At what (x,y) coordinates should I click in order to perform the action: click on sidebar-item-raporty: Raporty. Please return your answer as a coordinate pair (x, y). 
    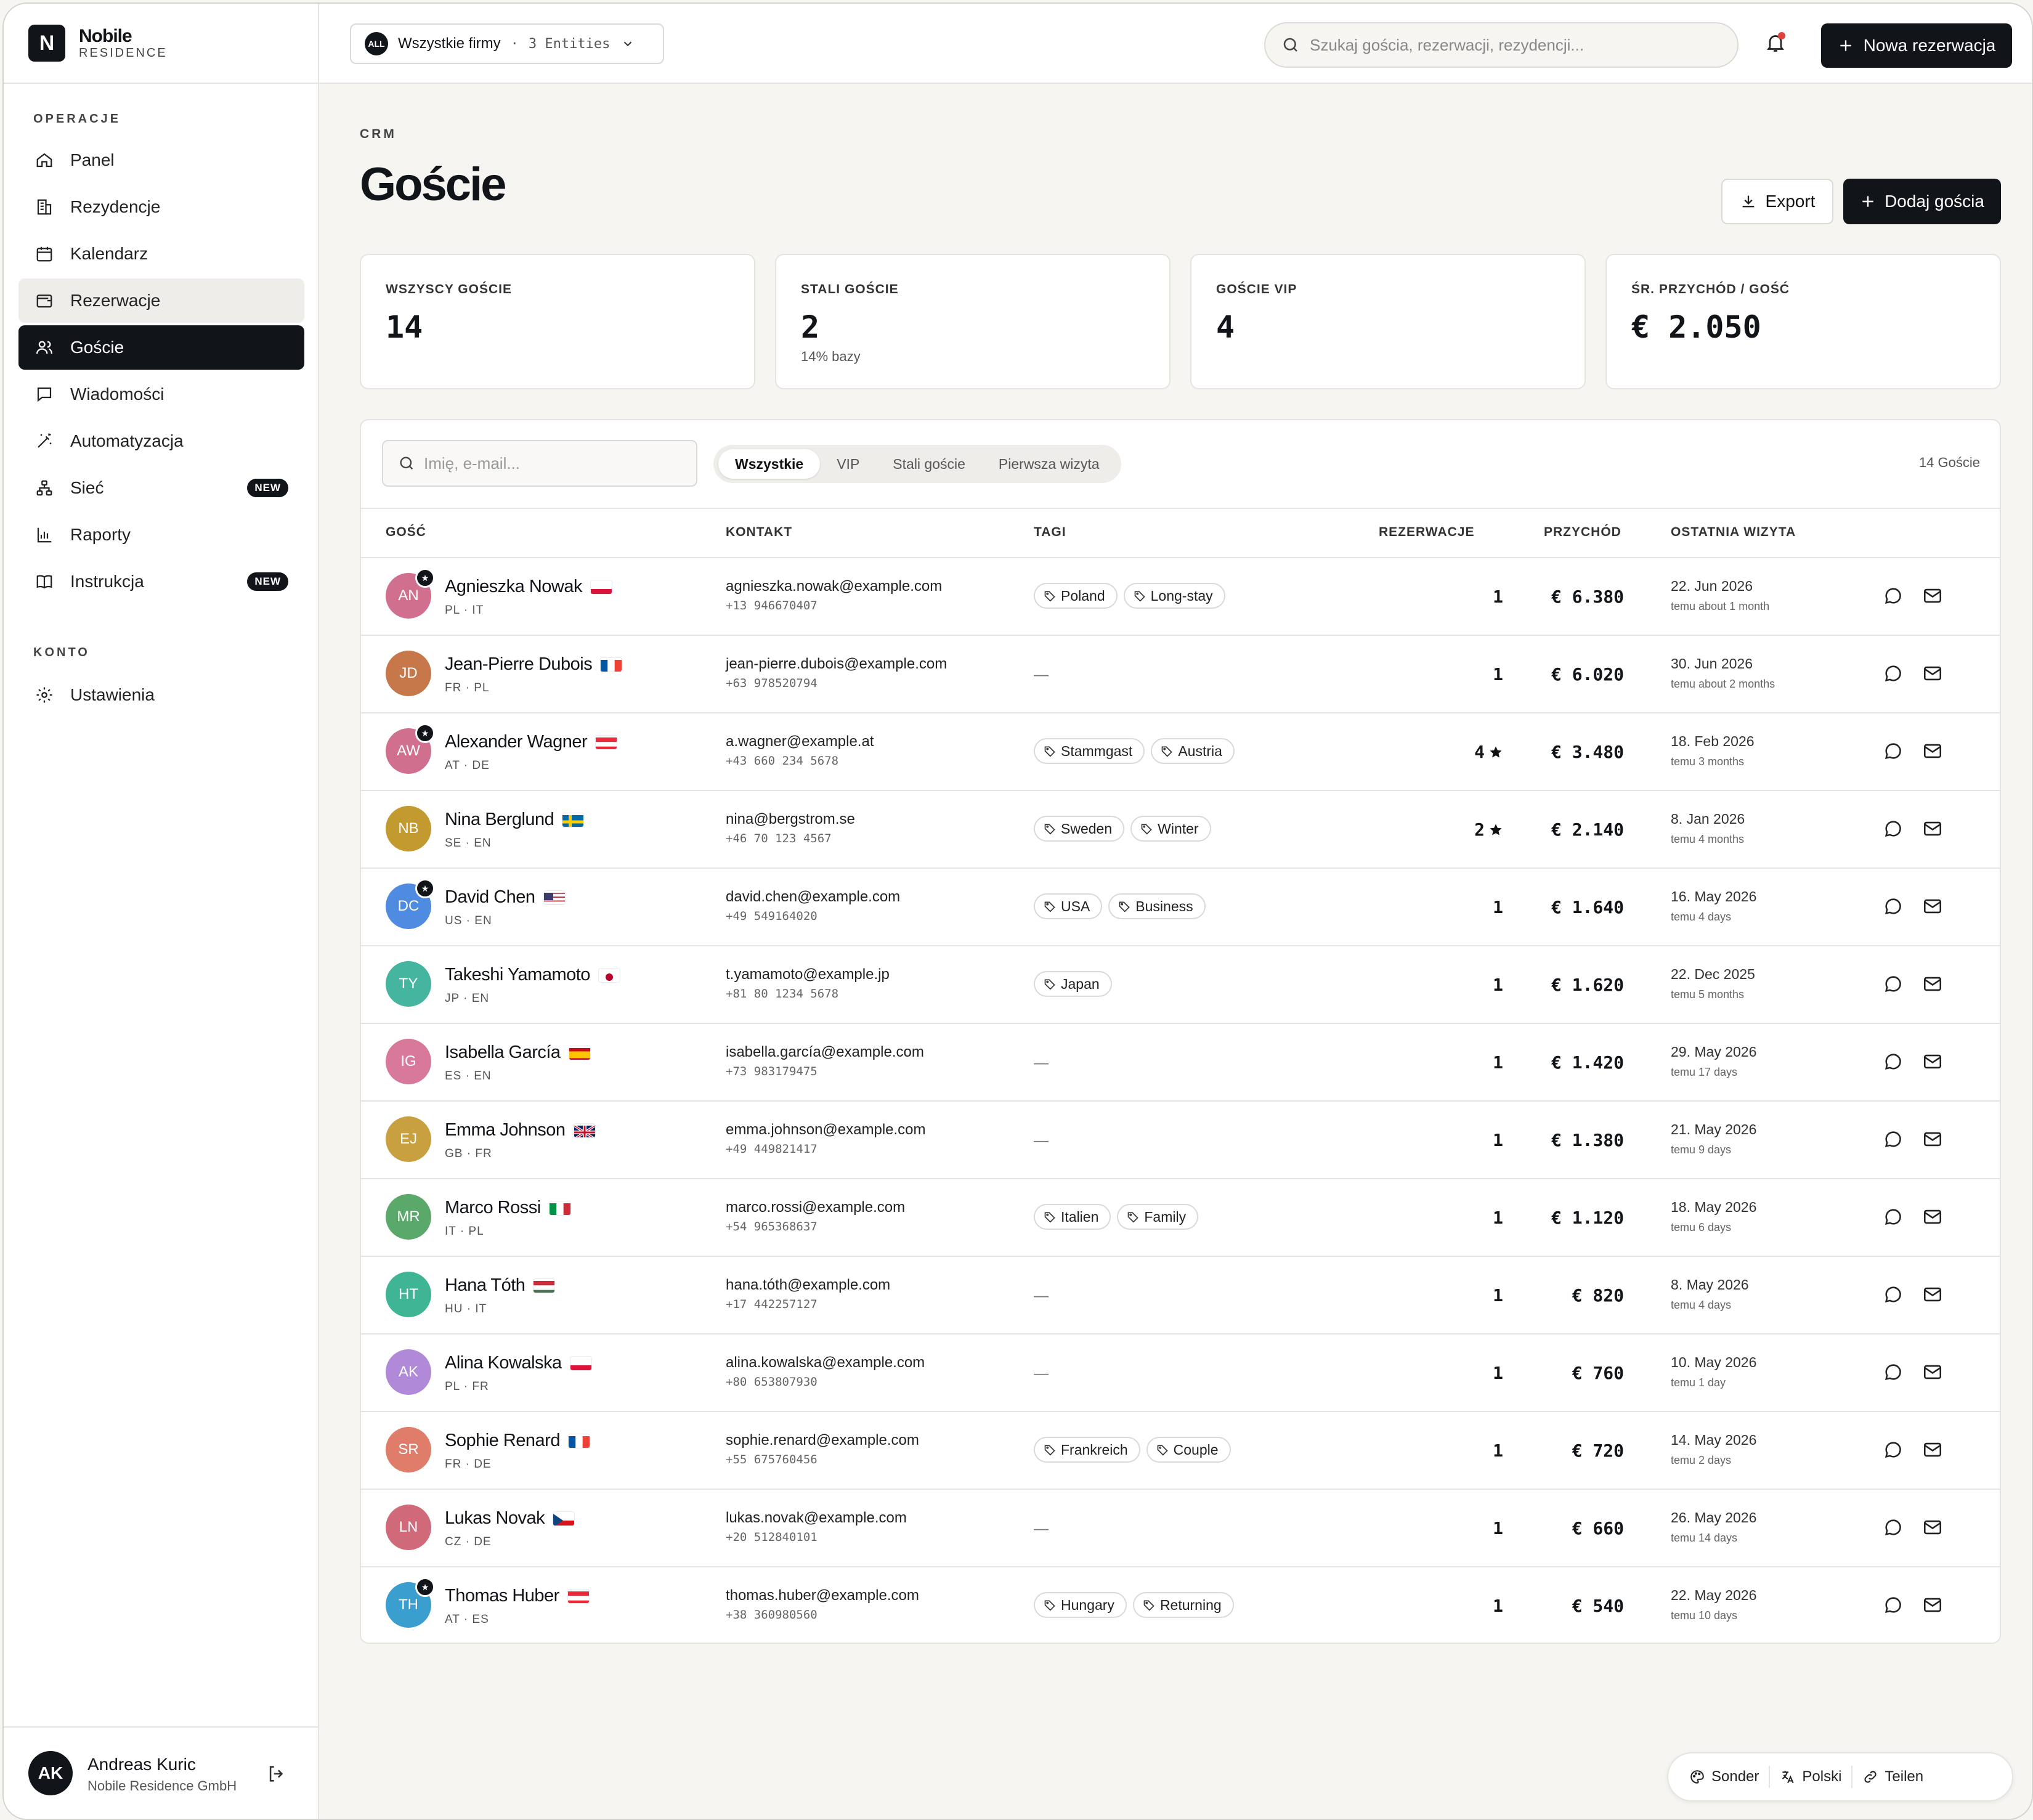
    Looking at the image, I should click on (161, 535).